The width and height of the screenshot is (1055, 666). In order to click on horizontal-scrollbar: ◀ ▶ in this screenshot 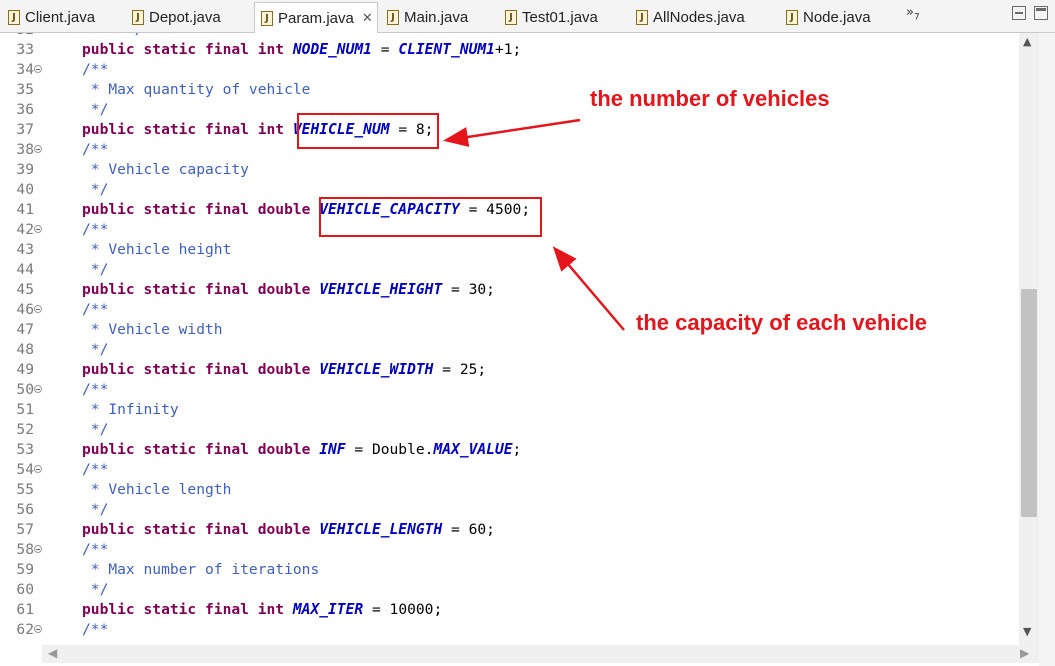, I will do `click(540, 654)`.